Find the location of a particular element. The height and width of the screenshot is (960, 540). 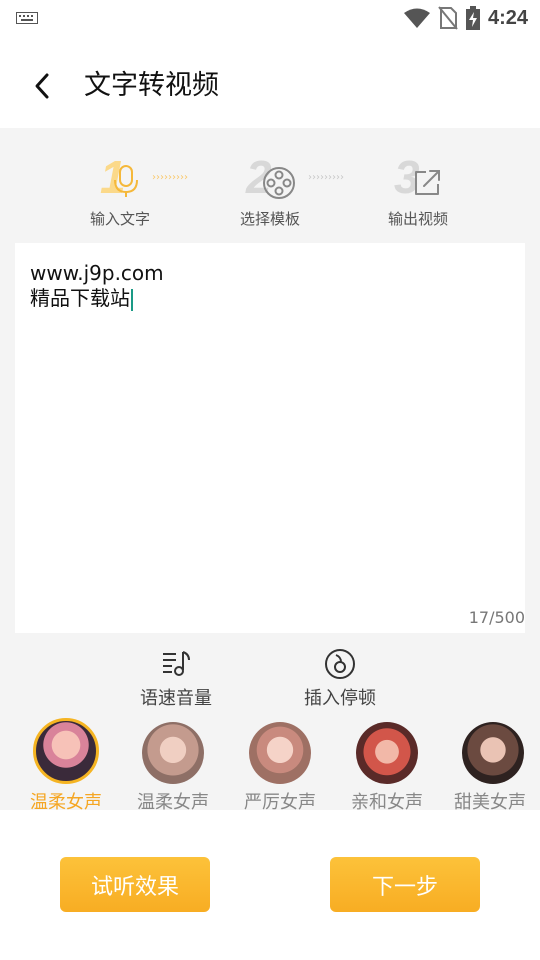

insert-pause-button: 插入停顿 is located at coordinates (340, 679).